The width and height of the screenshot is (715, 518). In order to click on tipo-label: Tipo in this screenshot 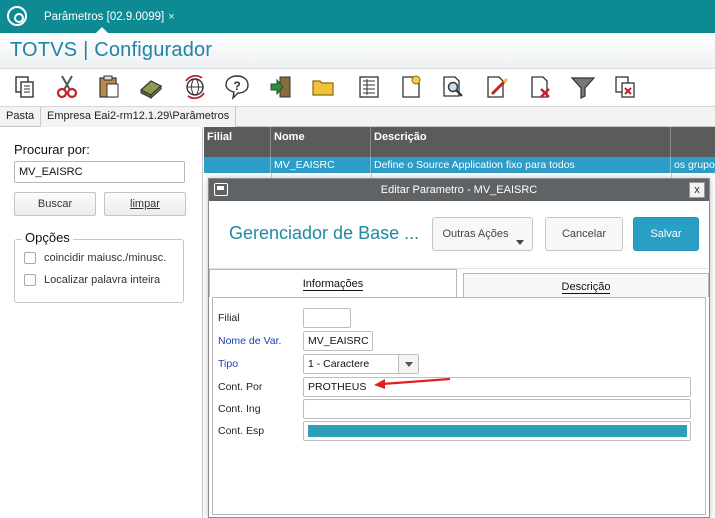, I will do `click(228, 364)`.